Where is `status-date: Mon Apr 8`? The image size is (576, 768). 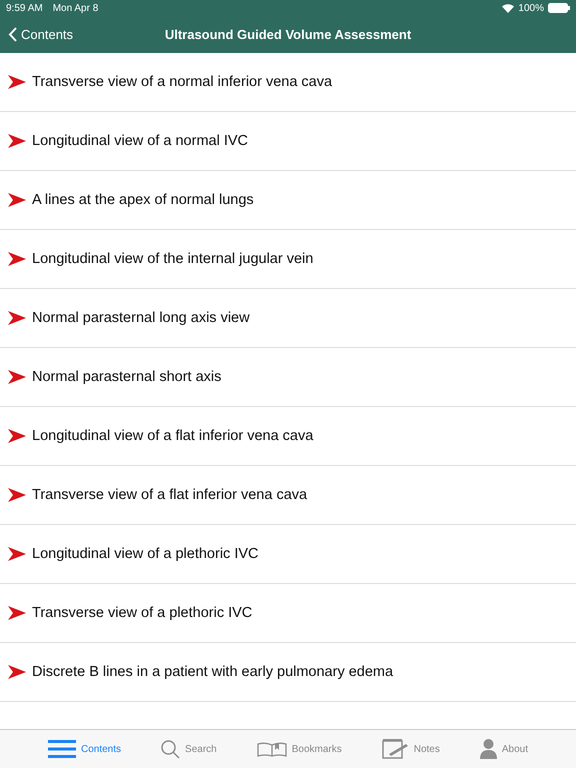
status-date: Mon Apr 8 is located at coordinates (75, 8).